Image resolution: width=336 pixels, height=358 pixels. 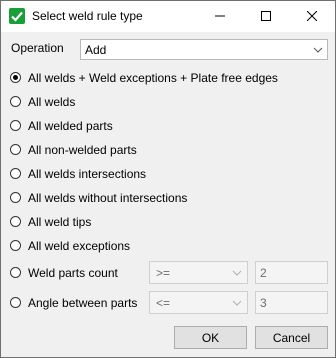 I want to click on angle-operator-select: <=, so click(x=198, y=302).